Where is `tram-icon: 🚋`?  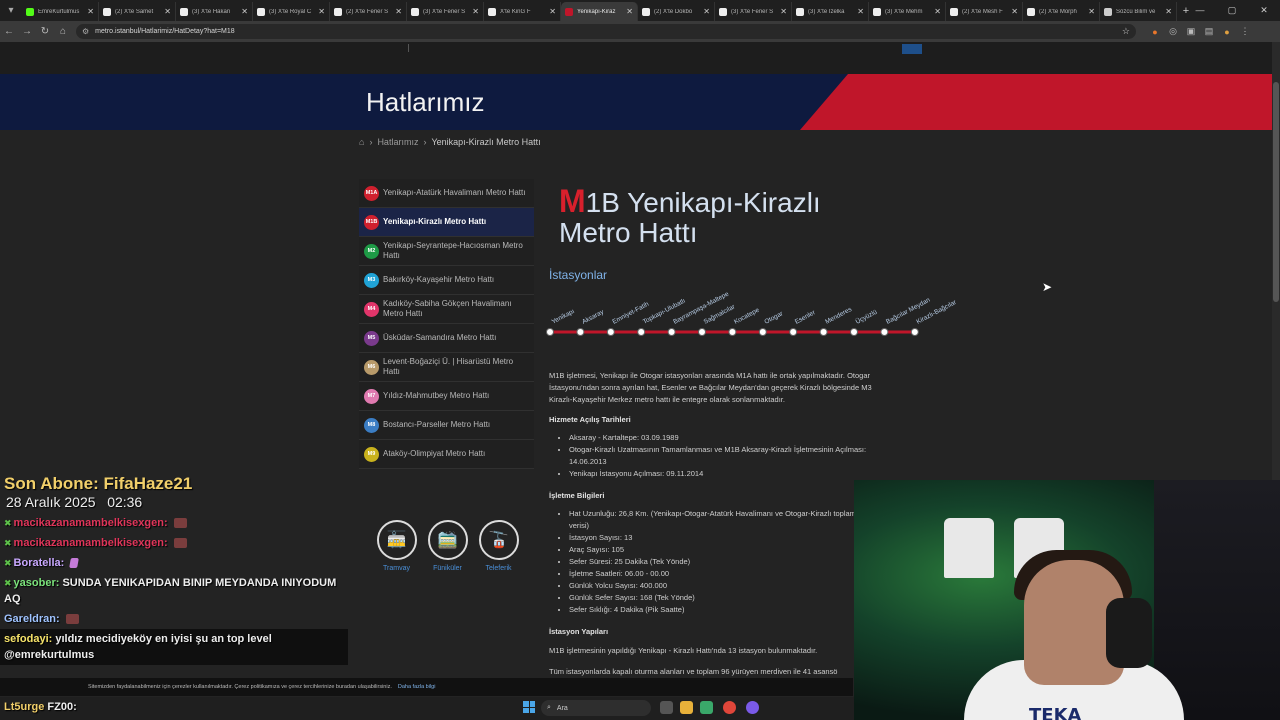
tram-icon: 🚋 is located at coordinates (396, 540).